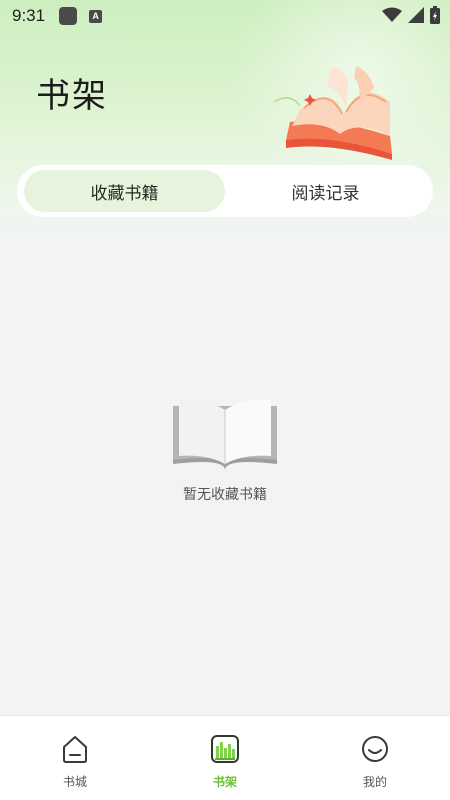  What do you see at coordinates (224, 782) in the screenshot?
I see `nav-label-bookshelf: 书架` at bounding box center [224, 782].